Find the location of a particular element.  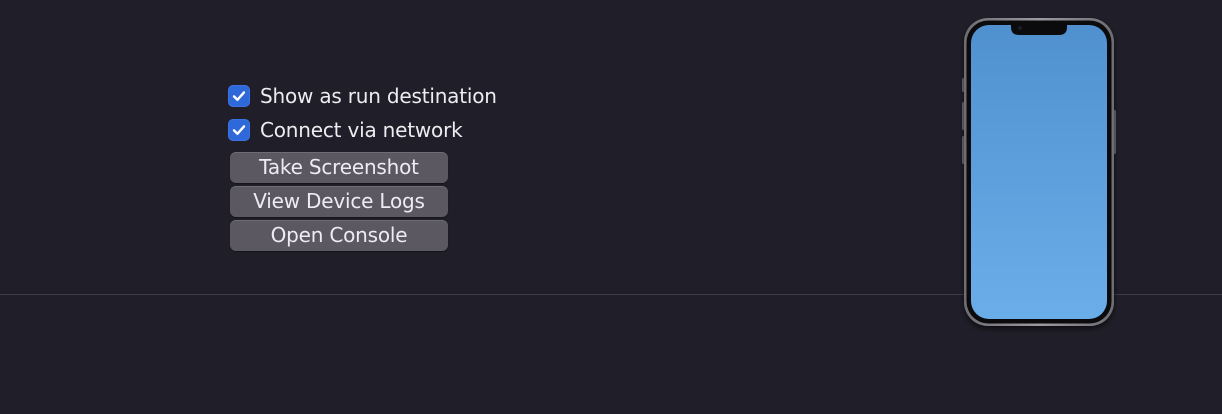

show-as-run-destination-row: Show as run destination is located at coordinates (362, 96).